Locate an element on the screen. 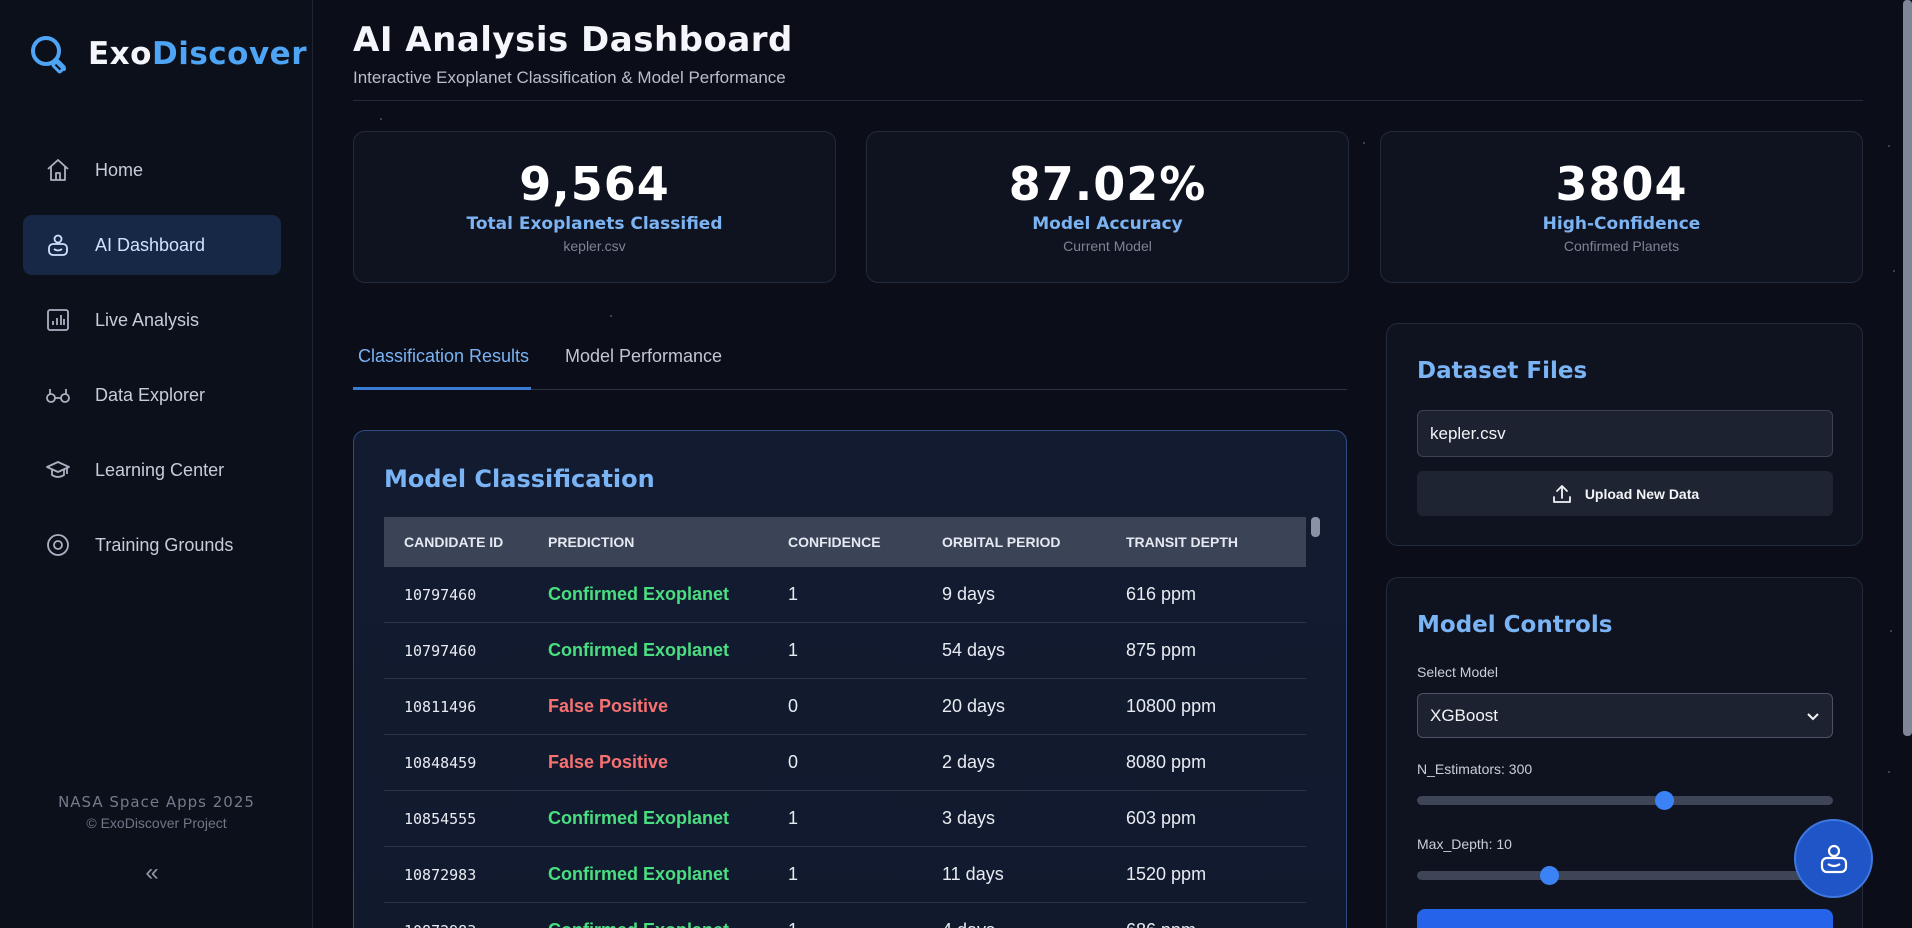 This screenshot has width=1912, height=928. orbital-period-cell: 9 days is located at coordinates (969, 594).